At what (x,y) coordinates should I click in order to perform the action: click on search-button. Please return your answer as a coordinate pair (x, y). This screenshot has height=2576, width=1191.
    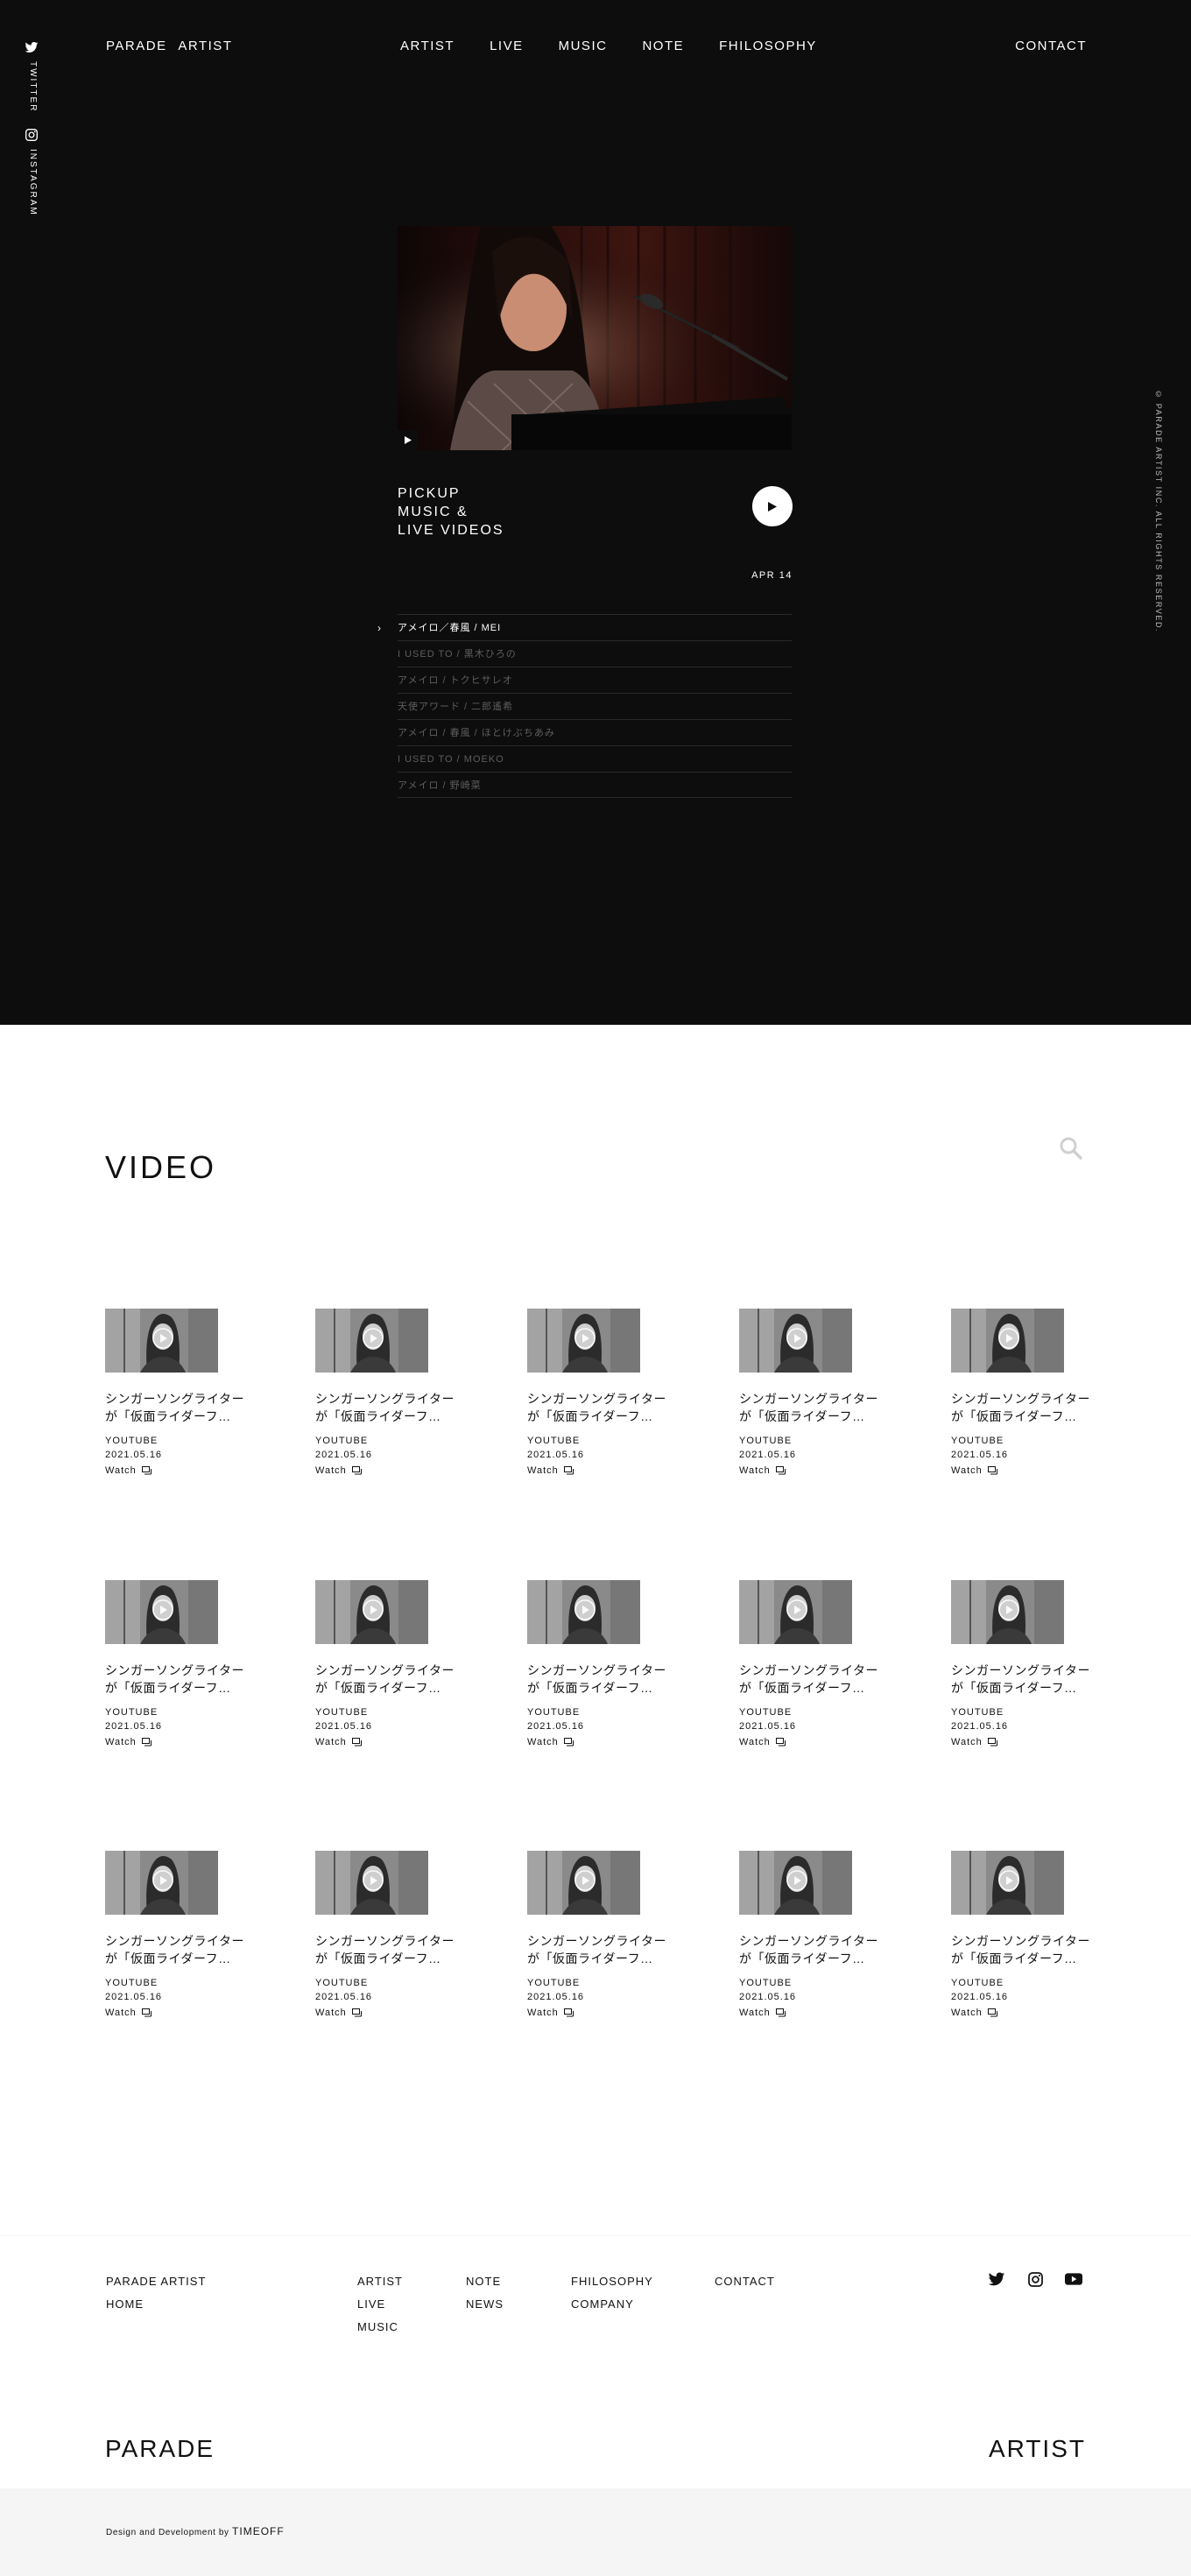
    Looking at the image, I should click on (1071, 1148).